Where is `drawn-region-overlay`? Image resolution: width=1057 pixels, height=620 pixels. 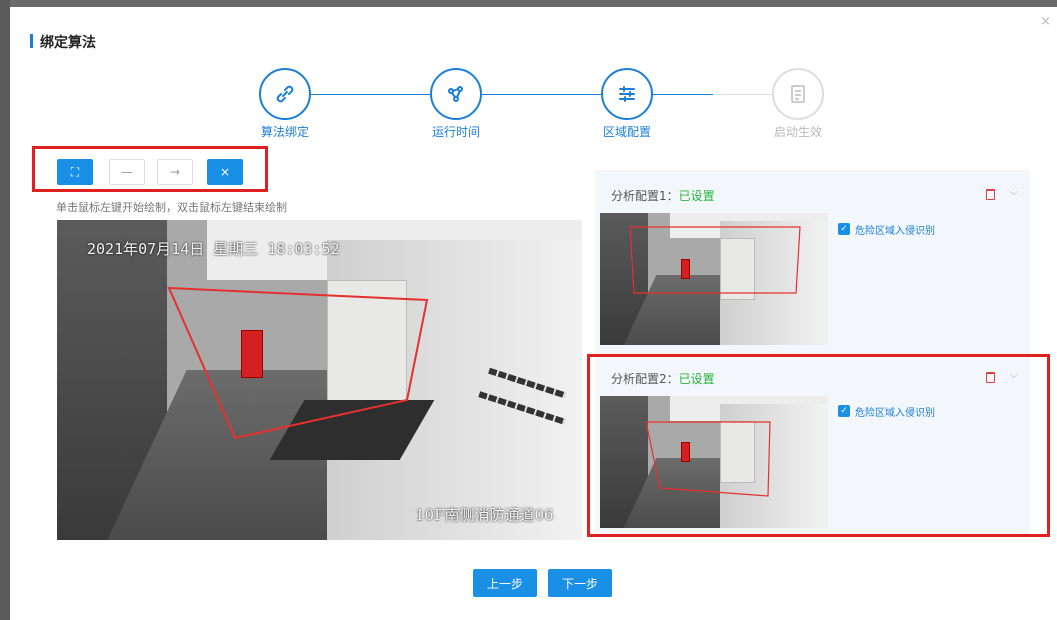
drawn-region-overlay is located at coordinates (298, 363).